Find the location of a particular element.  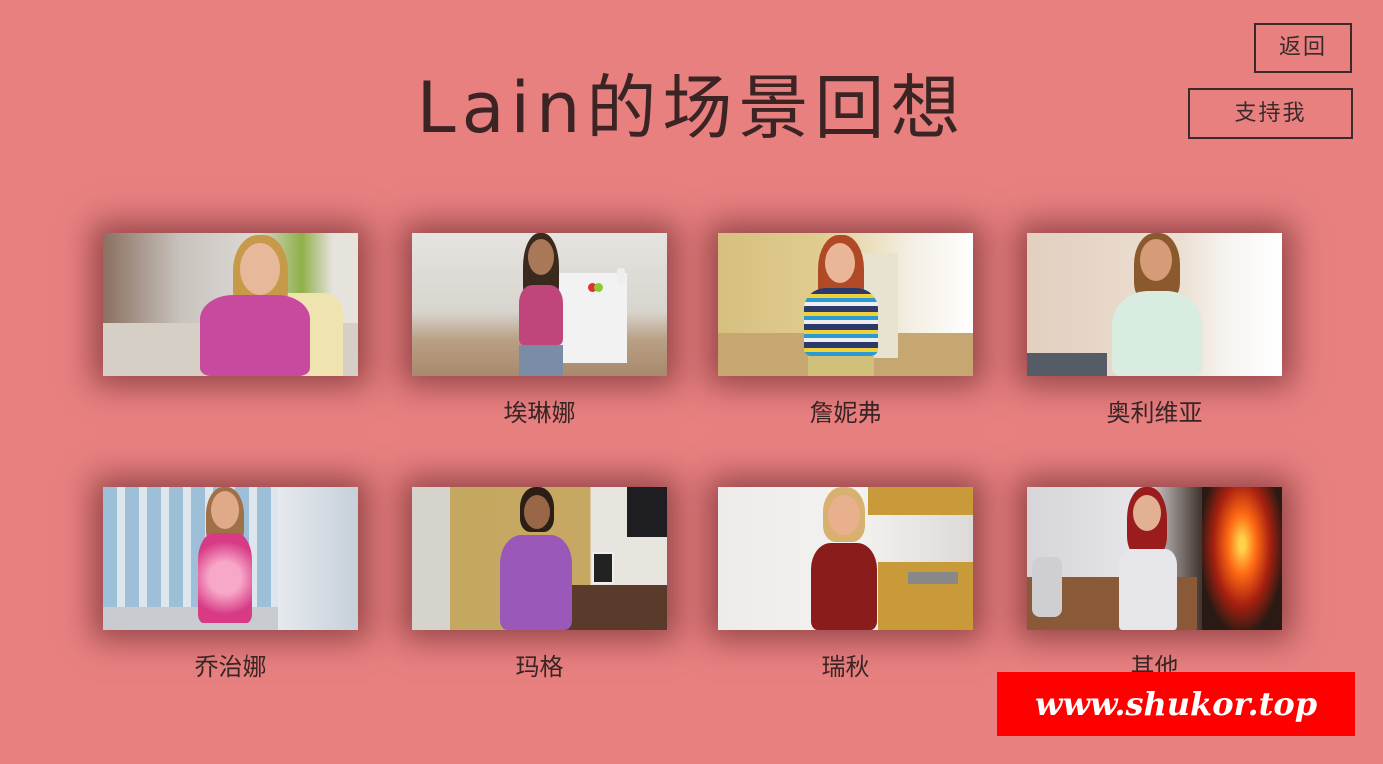

scene-card-2: 埃琳娜 is located at coordinates (539, 330).